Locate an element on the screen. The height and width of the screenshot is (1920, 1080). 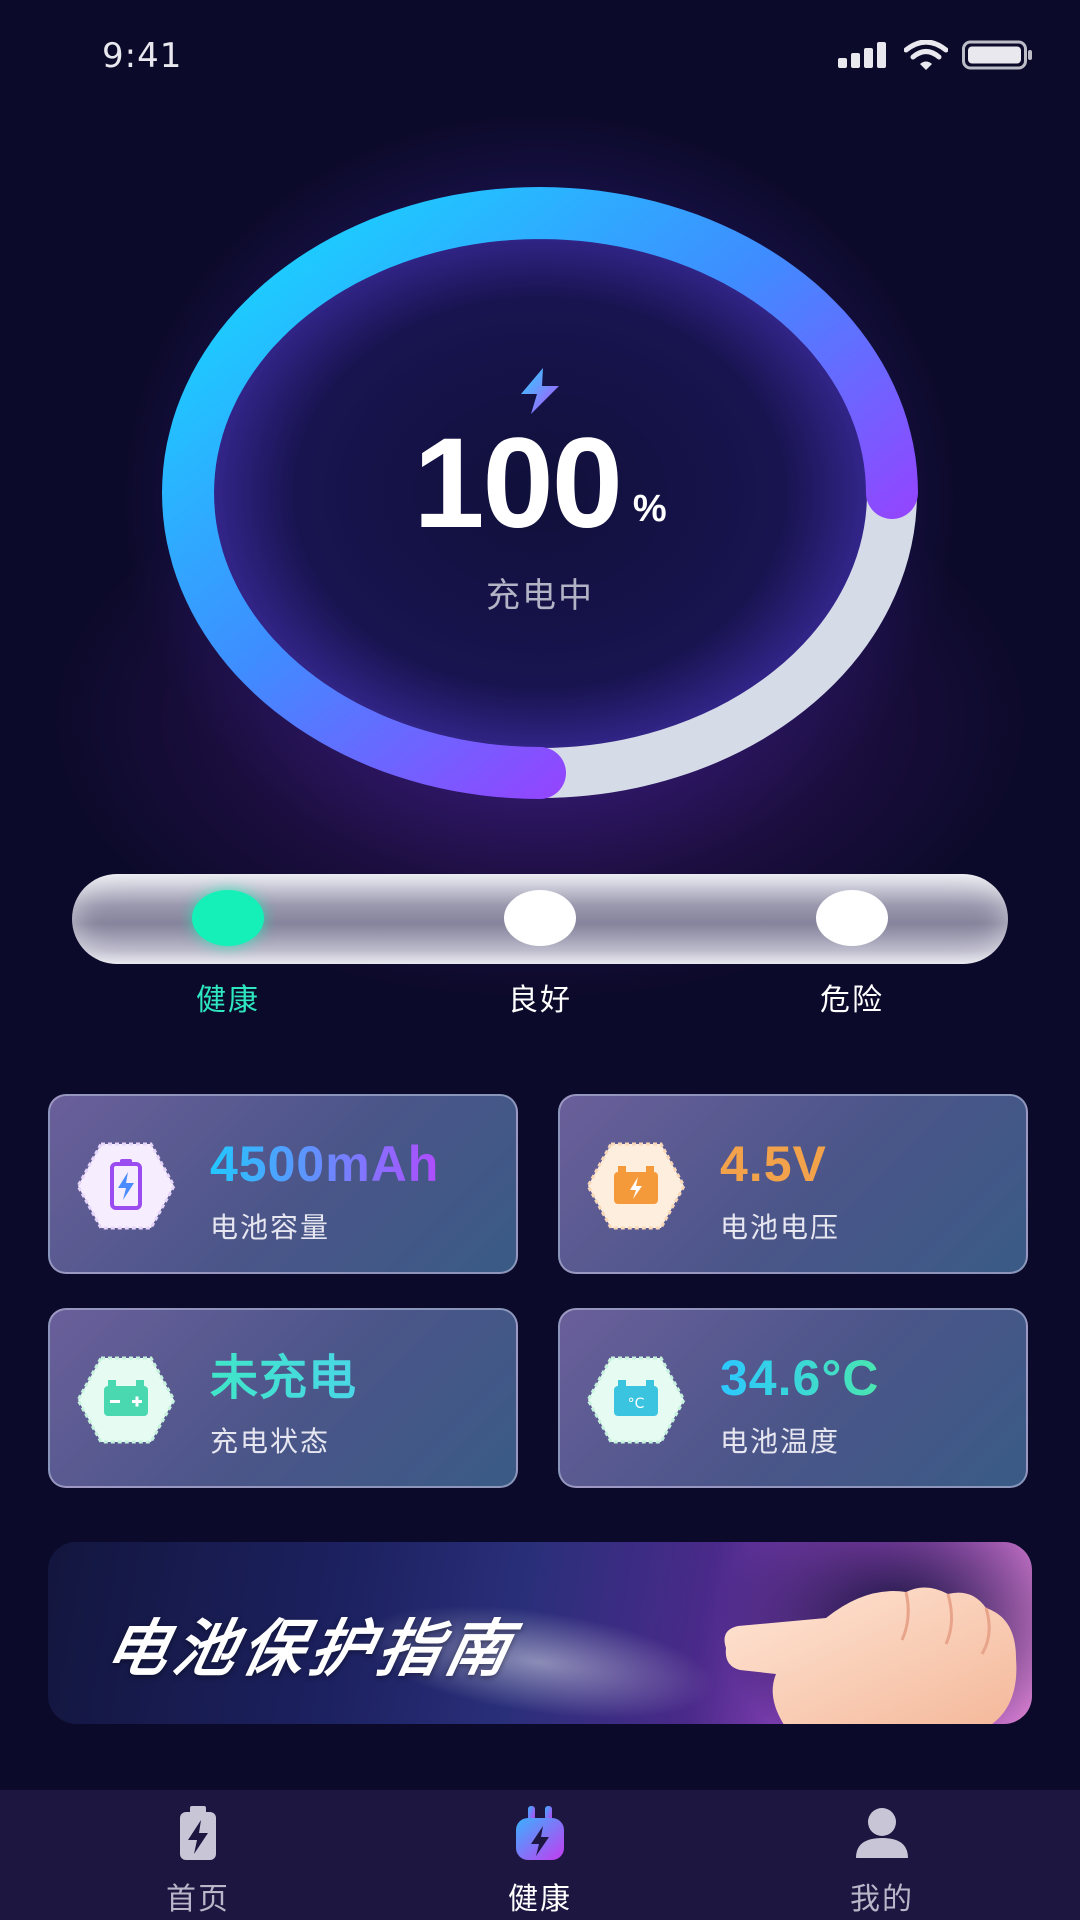
health-level-indicator is located at coordinates (540, 919).